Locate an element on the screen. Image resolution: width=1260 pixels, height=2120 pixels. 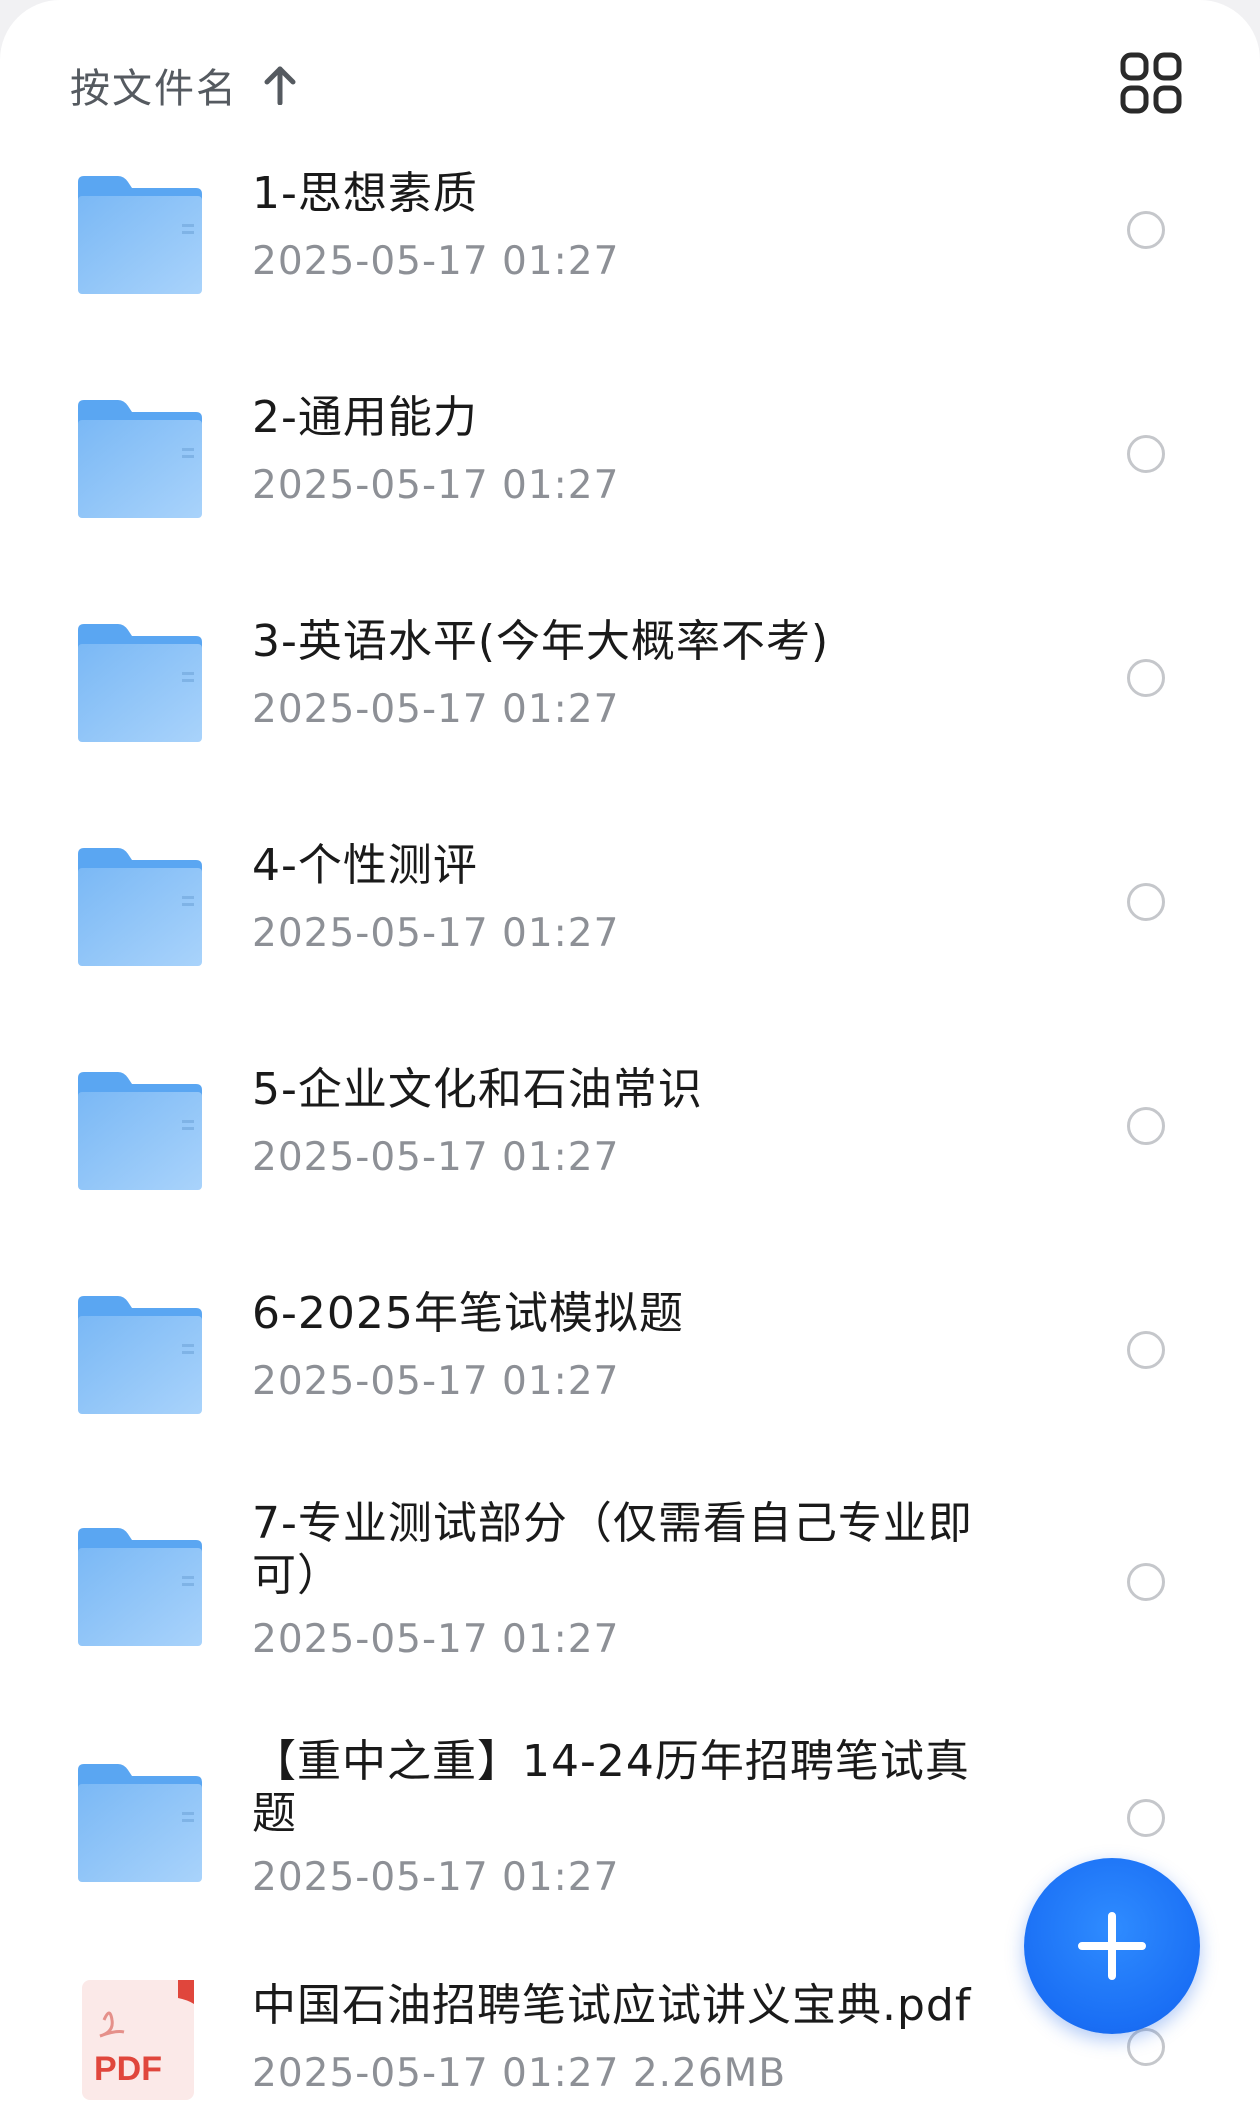
list-item: 7-专业测试部分（仅需看自己专业即可） 2025-05-17 01:27 is located at coordinates (630, 1620).